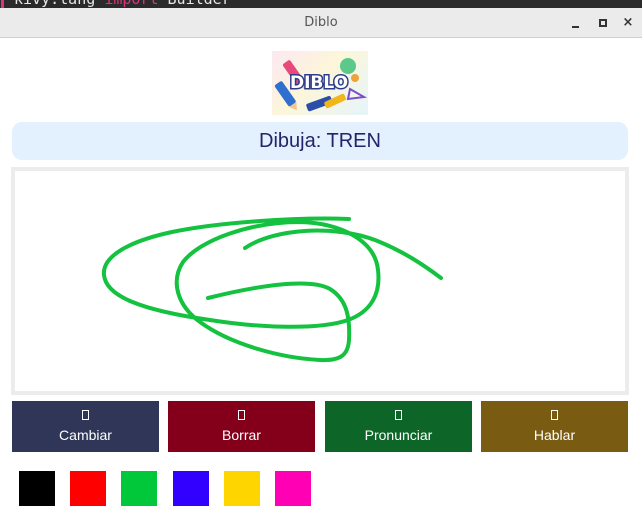  What do you see at coordinates (241, 415) in the screenshot?
I see `eraser-icon` at bounding box center [241, 415].